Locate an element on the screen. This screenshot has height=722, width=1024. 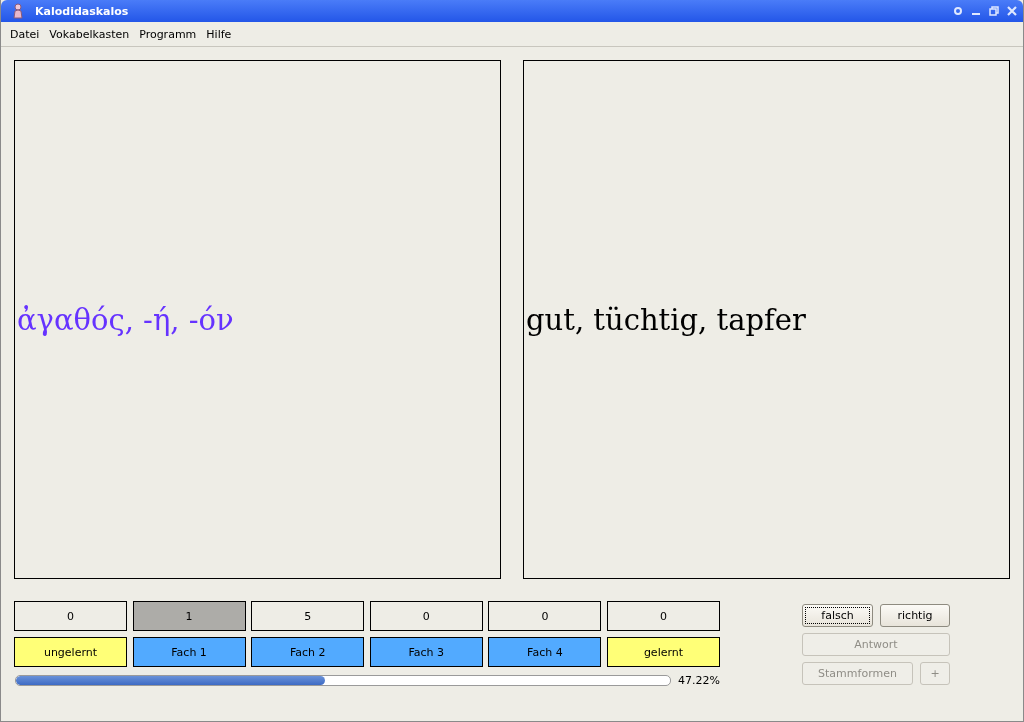
menu-item: Vokabelkasten is located at coordinates (89, 34).